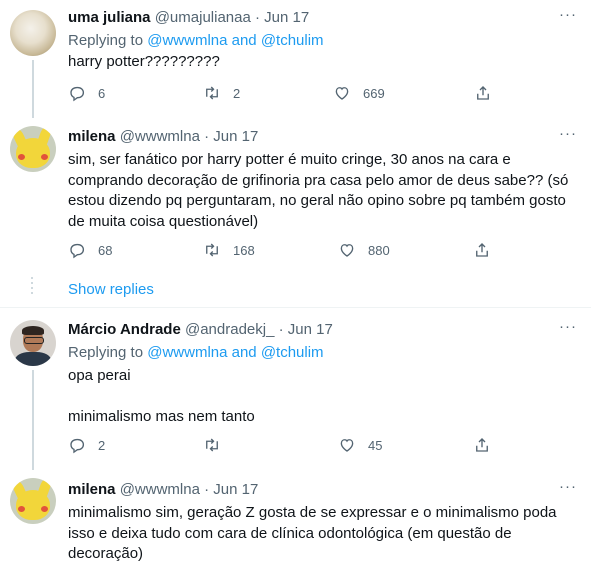 The height and width of the screenshot is (569, 591). I want to click on like-count: 880, so click(379, 250).